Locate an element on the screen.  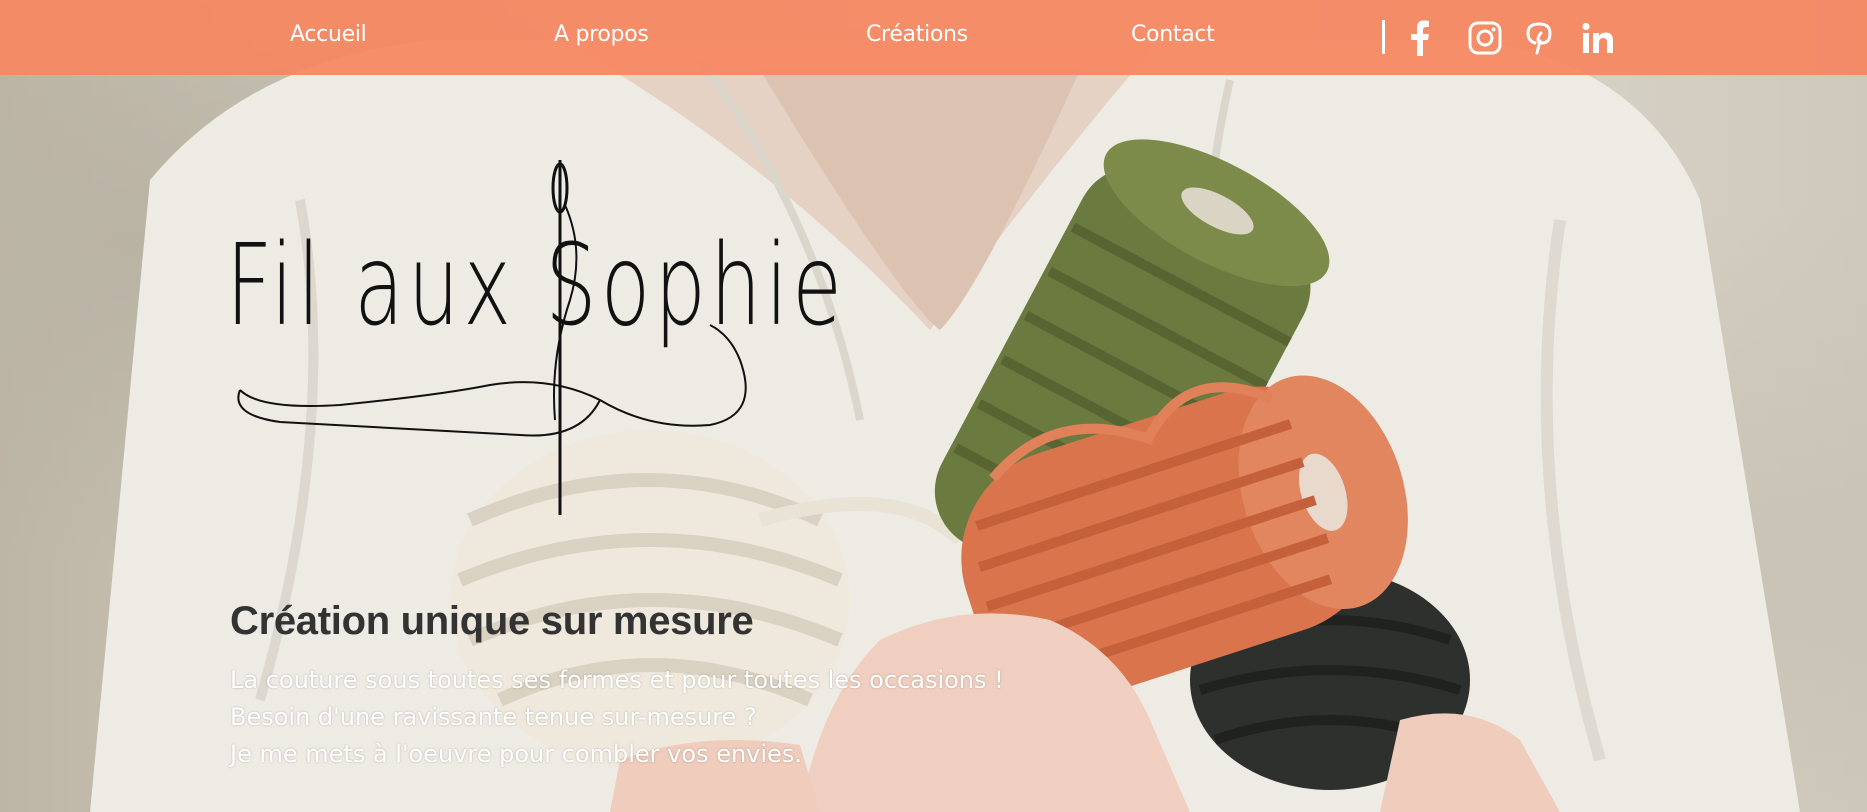
nav-link-accueil: Accueil is located at coordinates (328, 34).